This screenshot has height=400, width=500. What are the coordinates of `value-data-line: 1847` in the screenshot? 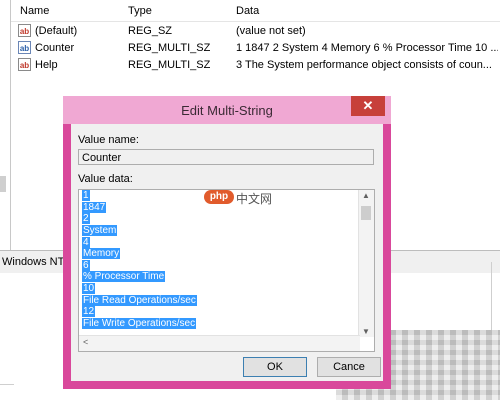 It's located at (94, 207).